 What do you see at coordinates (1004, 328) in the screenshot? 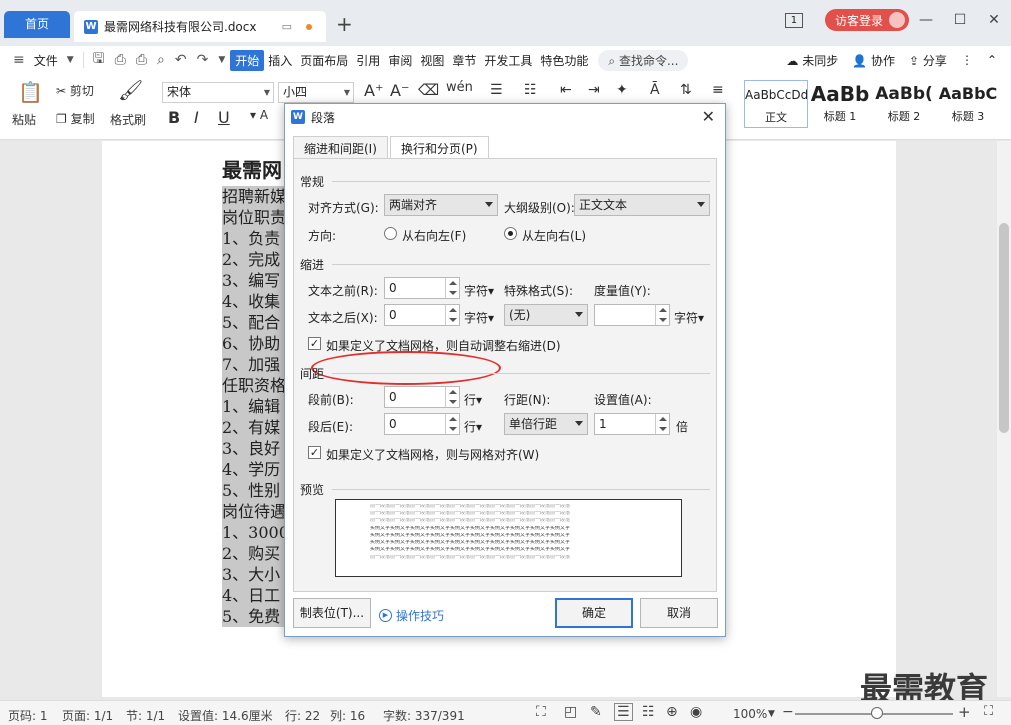
I see `scrollbar-thumb` at bounding box center [1004, 328].